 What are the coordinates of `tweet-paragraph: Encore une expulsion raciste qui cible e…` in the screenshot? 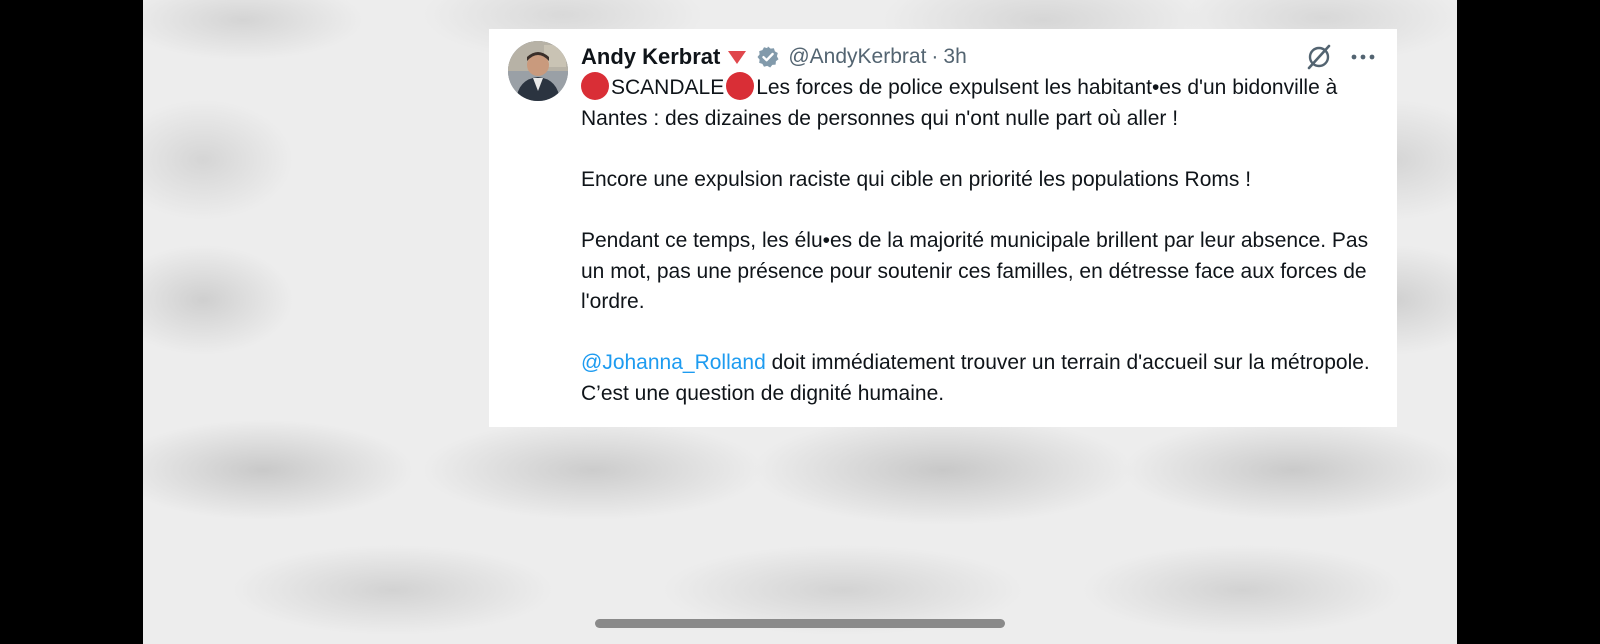 It's located at (916, 179).